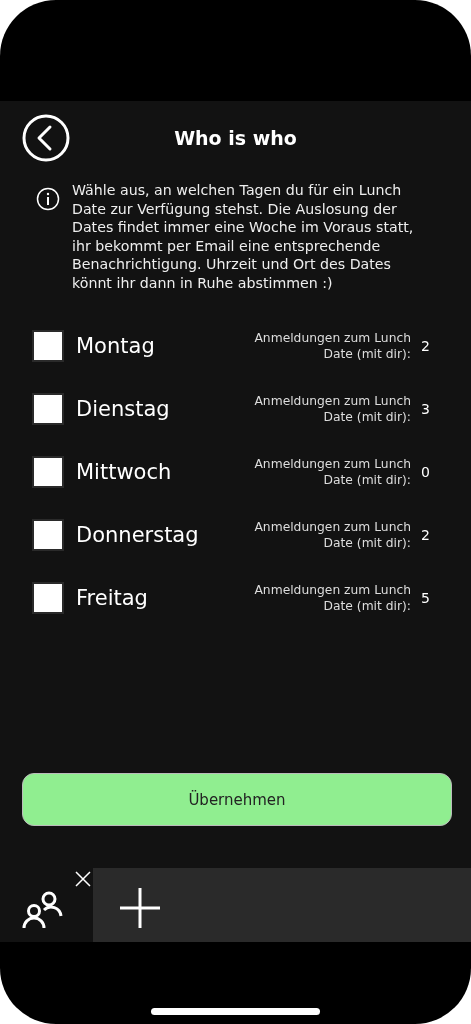  I want to click on day-label: Dienstag, so click(123, 409).